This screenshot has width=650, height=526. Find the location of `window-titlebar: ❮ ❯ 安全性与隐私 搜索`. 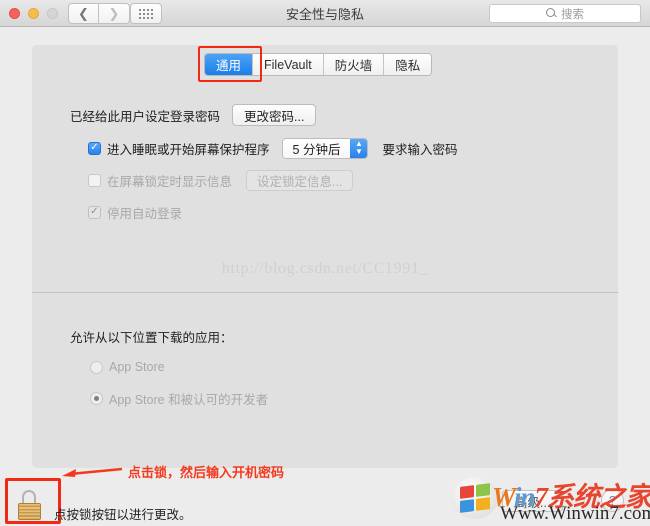

window-titlebar: ❮ ❯ 安全性与隐私 搜索 is located at coordinates (325, 13).